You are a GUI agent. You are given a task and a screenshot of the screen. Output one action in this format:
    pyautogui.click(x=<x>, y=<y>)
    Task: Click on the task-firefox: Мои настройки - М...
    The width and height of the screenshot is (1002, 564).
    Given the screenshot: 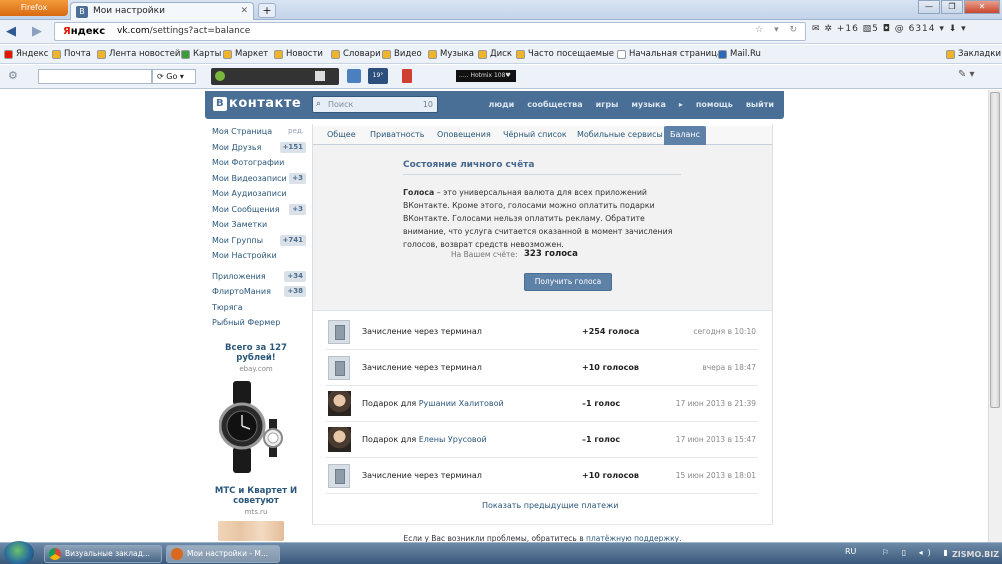 What is the action you would take?
    pyautogui.click(x=223, y=554)
    